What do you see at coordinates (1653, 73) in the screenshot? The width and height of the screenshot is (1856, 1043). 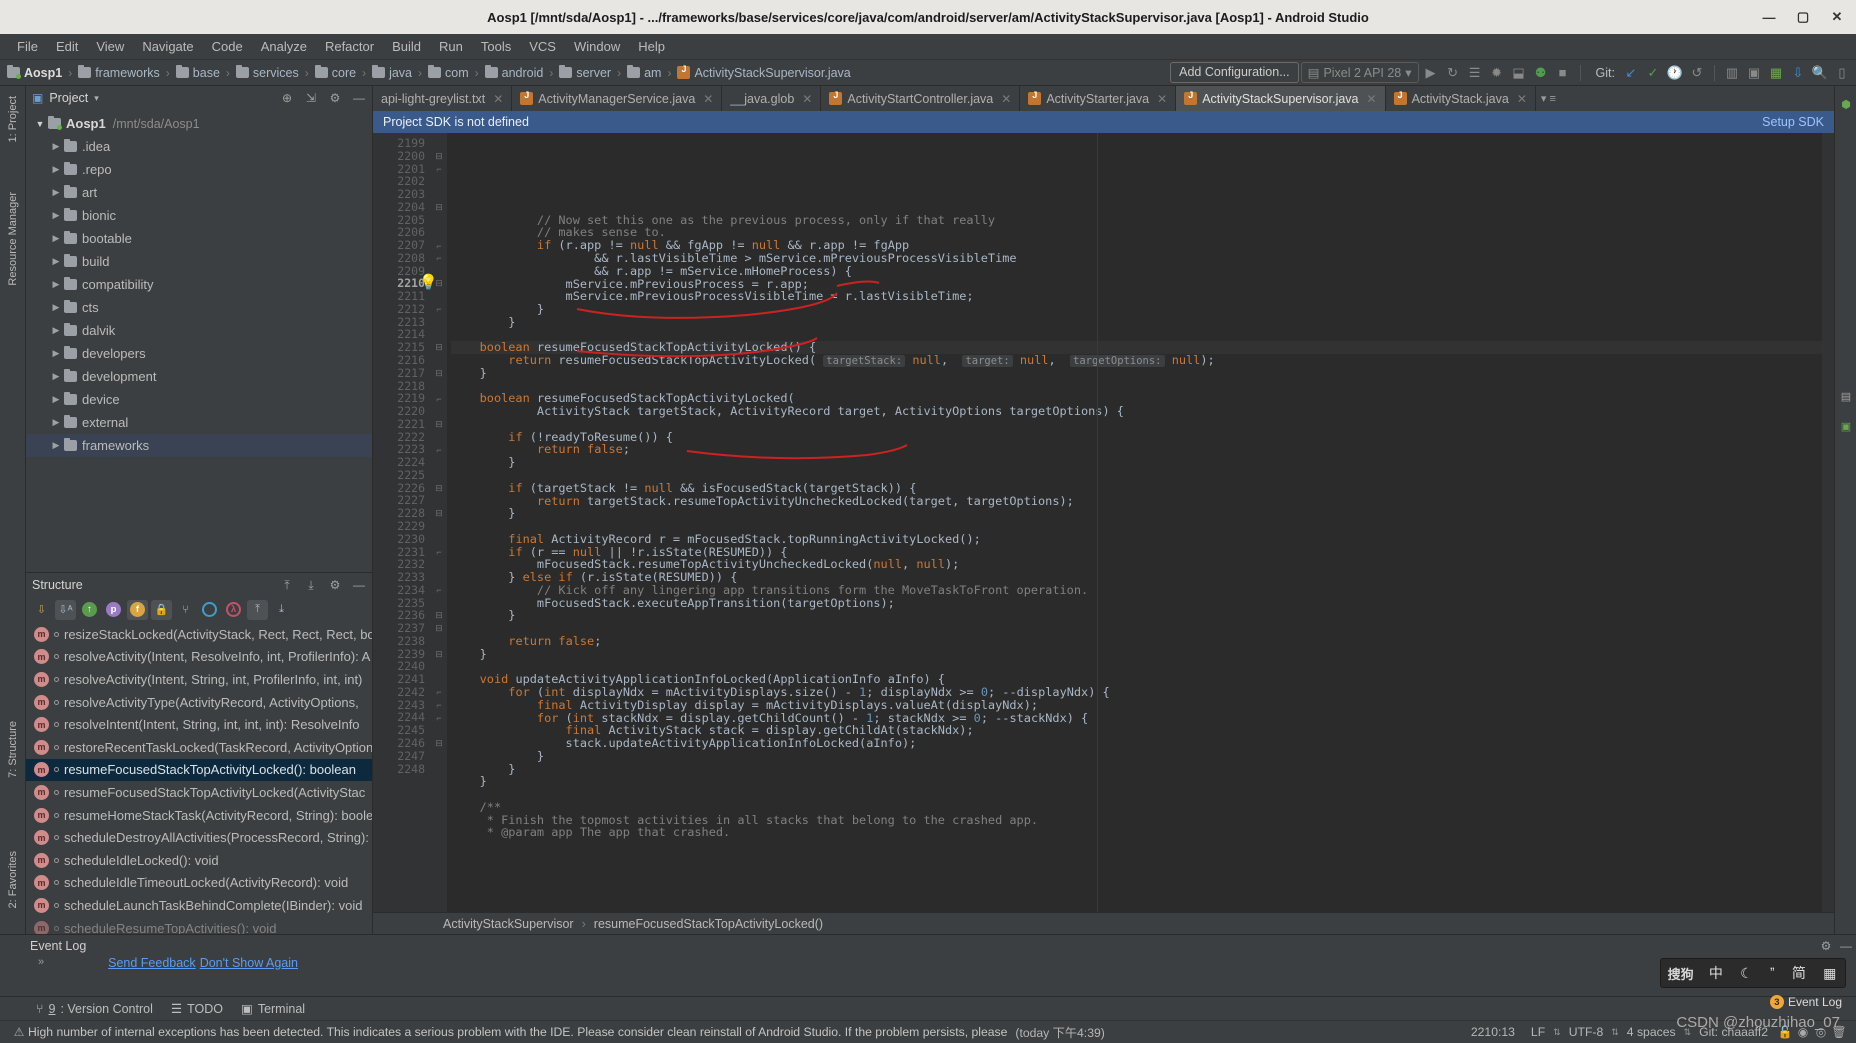 I see `git-commit-icon: ✓` at bounding box center [1653, 73].